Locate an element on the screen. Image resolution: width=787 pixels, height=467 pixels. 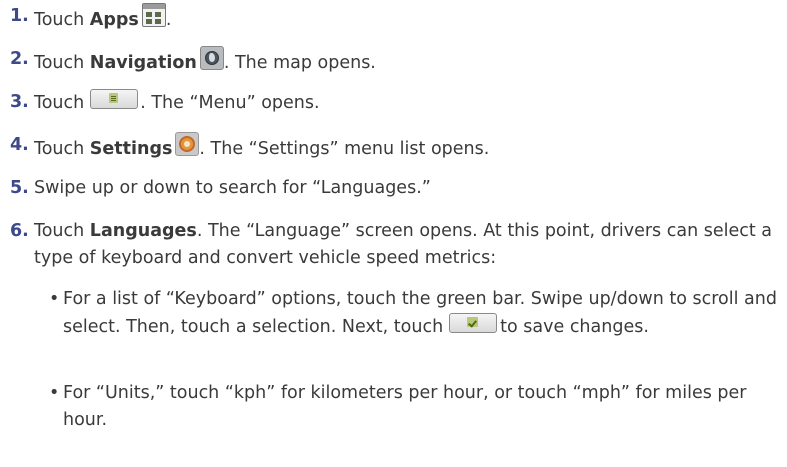
step-text: . The “Settings” menu list opens. is located at coordinates (344, 149).